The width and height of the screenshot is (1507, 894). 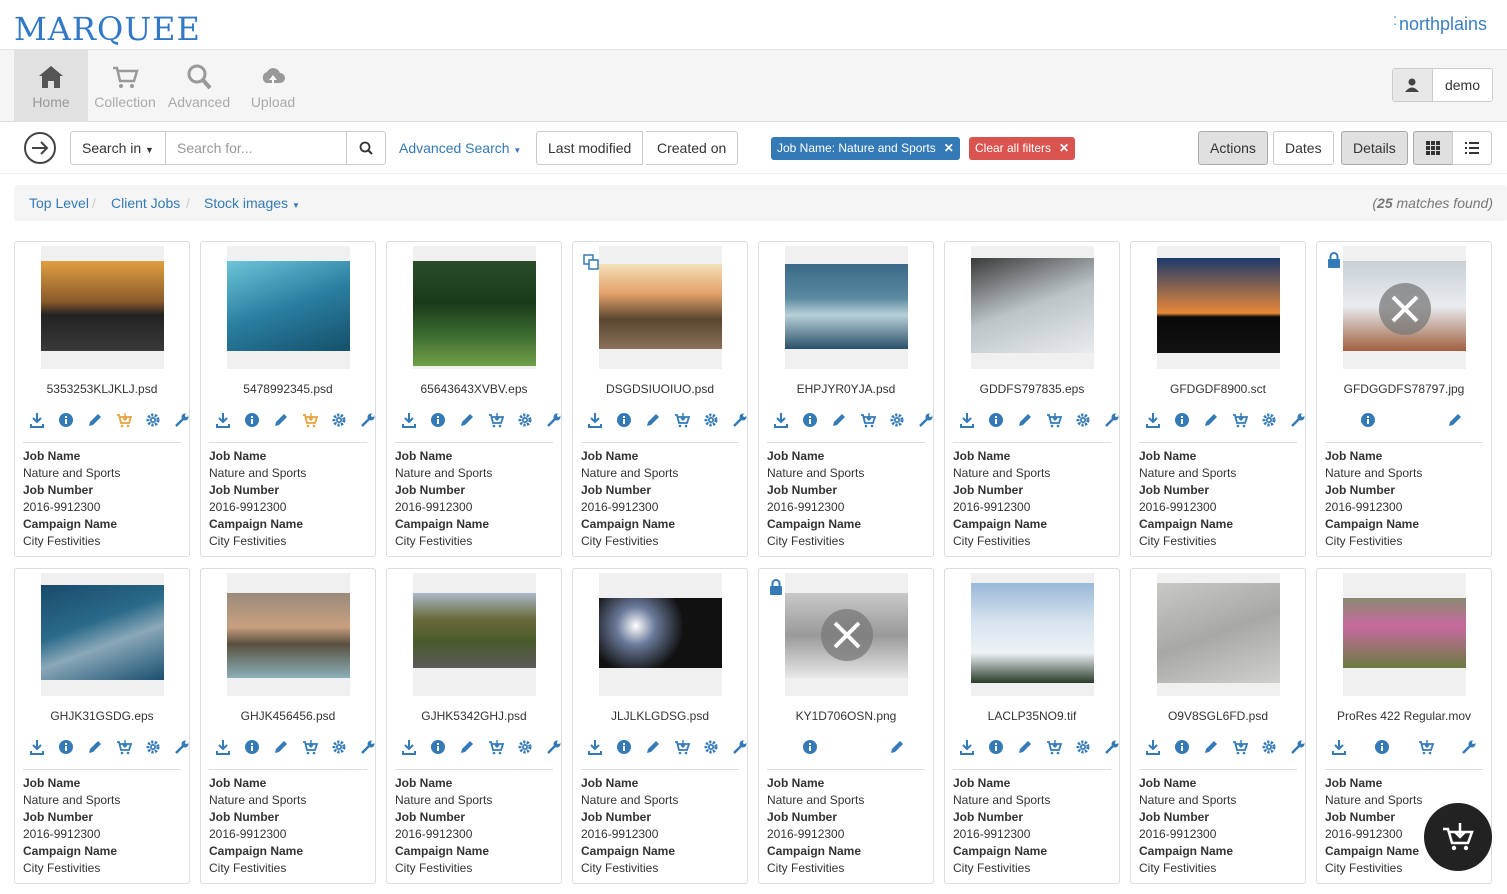 What do you see at coordinates (474, 716) in the screenshot?
I see `asset-filename: GJHK5342GHJ.psd` at bounding box center [474, 716].